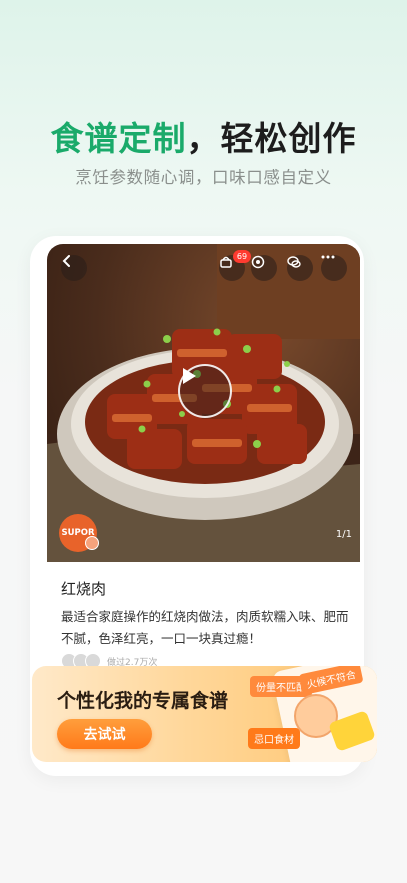 This screenshot has width=407, height=883. I want to click on wechat-share-button, so click(300, 268).